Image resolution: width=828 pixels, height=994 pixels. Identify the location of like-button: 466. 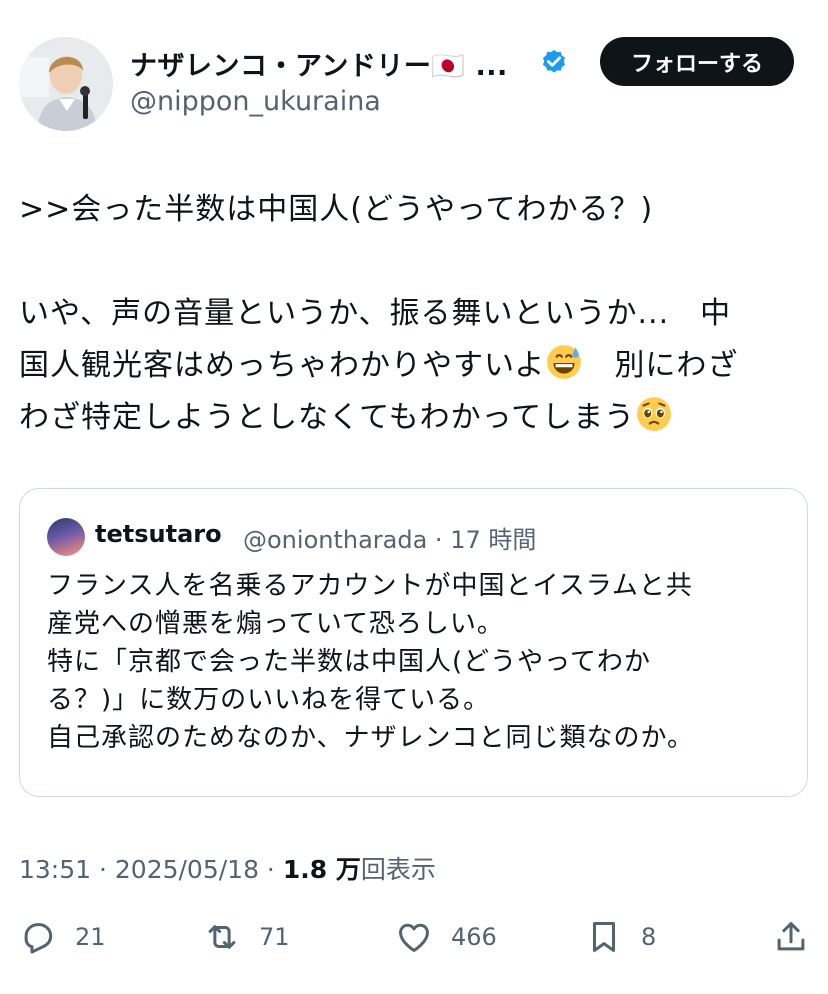
(446, 937).